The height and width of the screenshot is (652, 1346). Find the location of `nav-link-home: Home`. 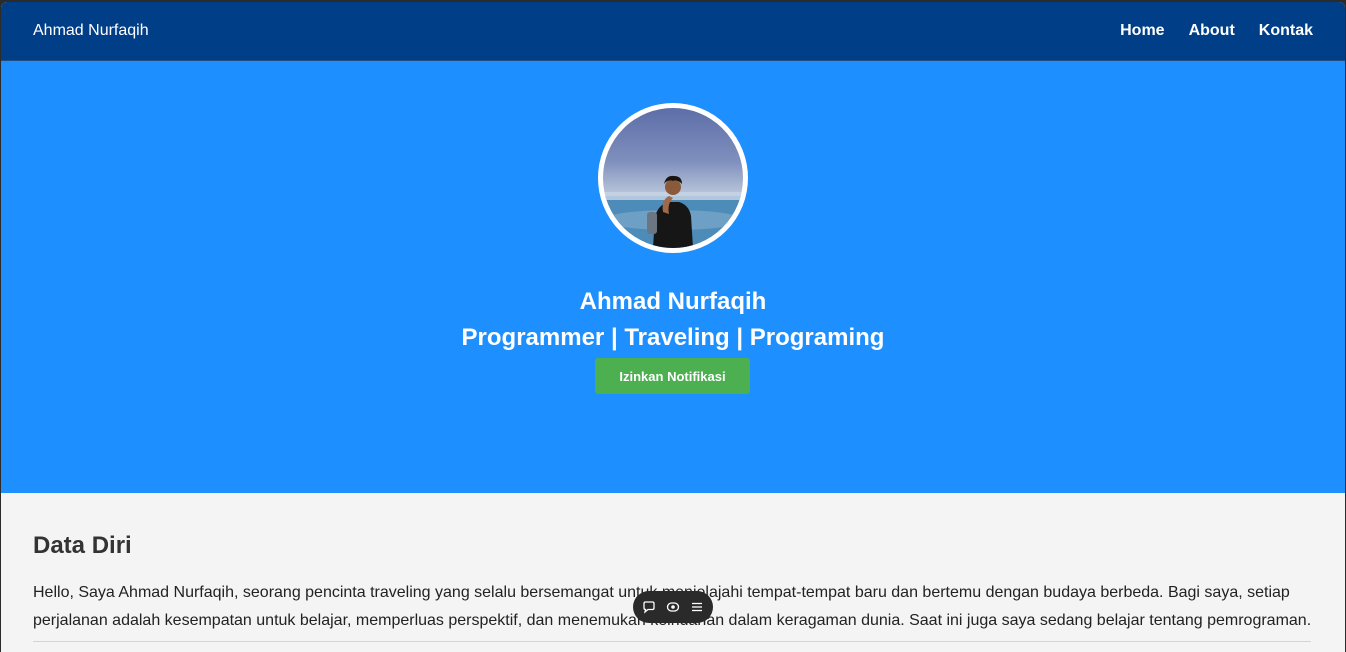

nav-link-home: Home is located at coordinates (1142, 31).